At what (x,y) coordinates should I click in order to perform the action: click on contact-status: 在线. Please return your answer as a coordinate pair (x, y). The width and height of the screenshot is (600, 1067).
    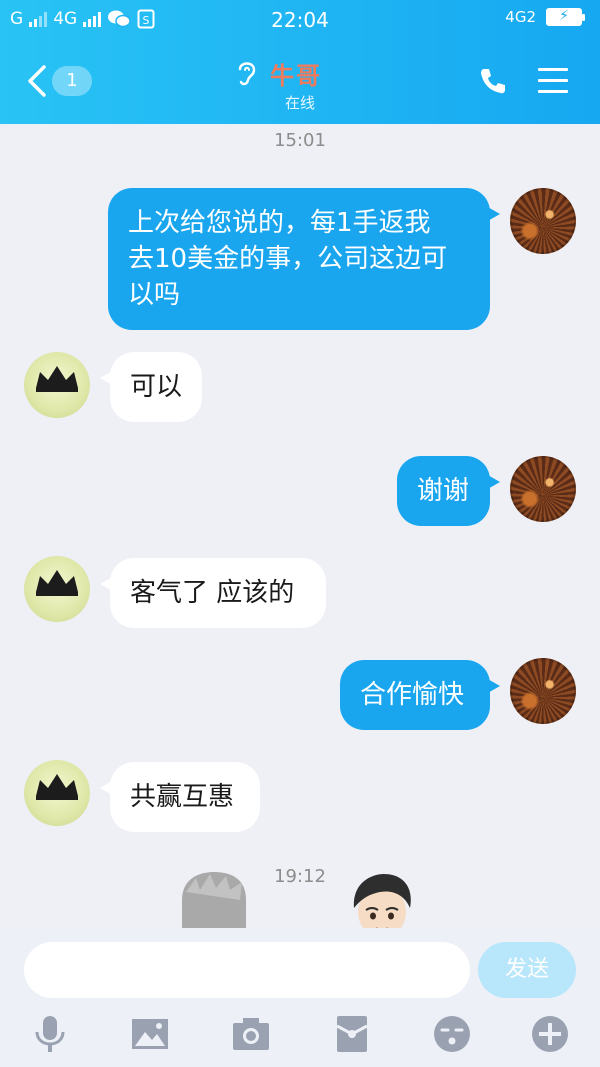
    Looking at the image, I should click on (299, 103).